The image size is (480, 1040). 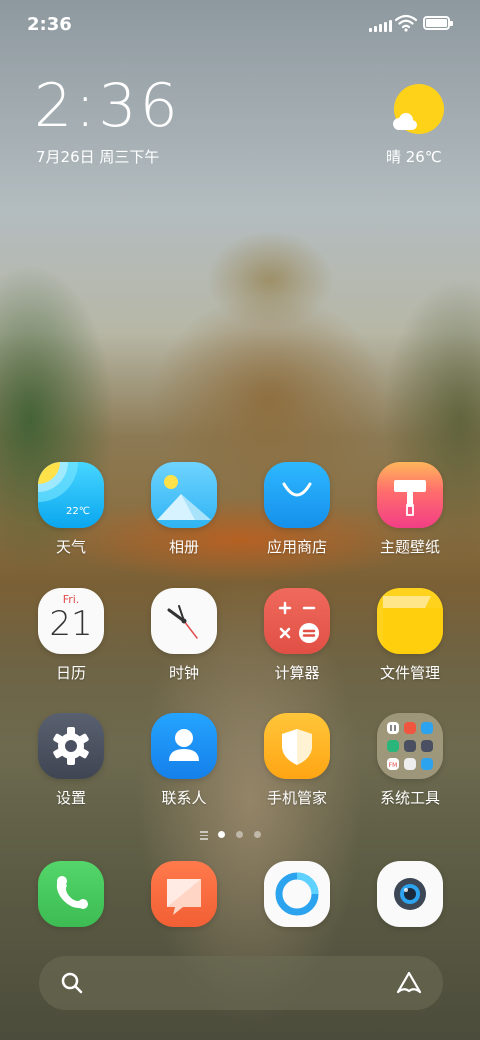 What do you see at coordinates (204, 836) in the screenshot?
I see `page-list-icon` at bounding box center [204, 836].